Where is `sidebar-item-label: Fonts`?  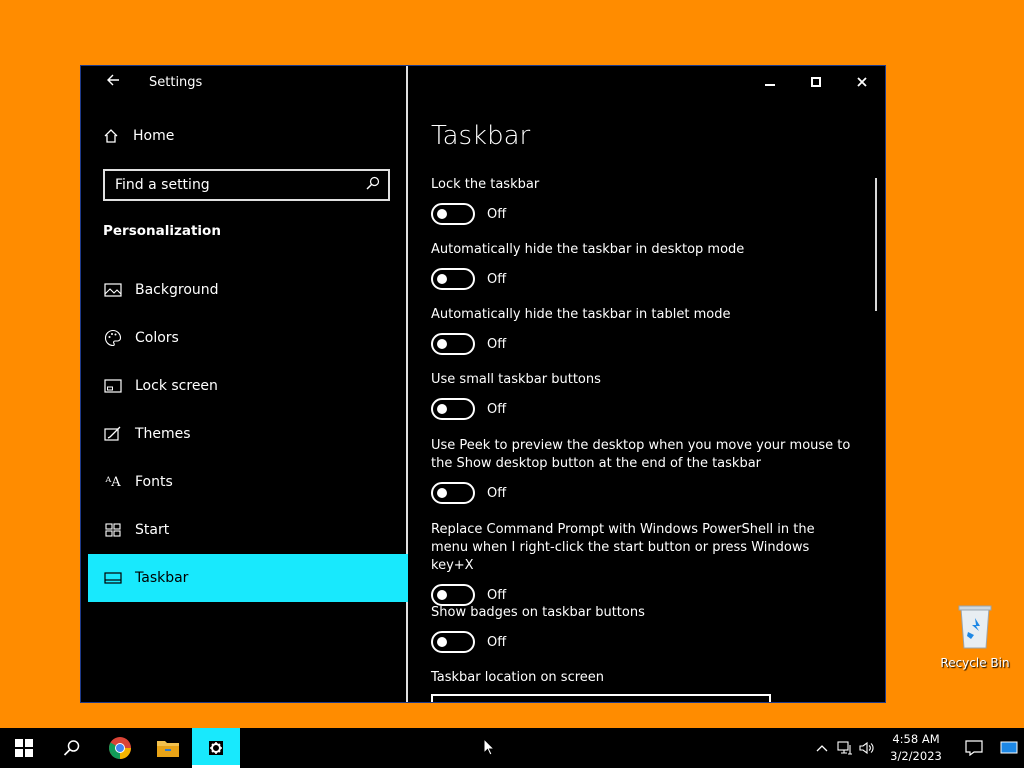
sidebar-item-label: Fonts is located at coordinates (154, 482).